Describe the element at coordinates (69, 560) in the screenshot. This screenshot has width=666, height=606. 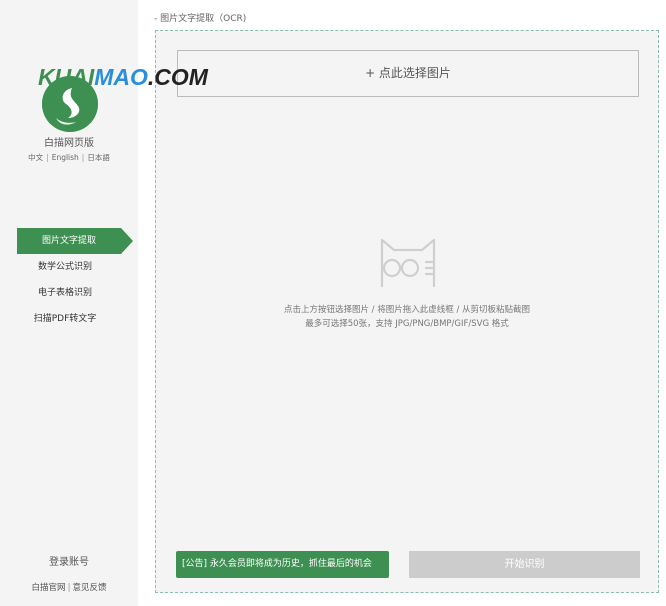
I see `login-link: 登录账号` at that location.